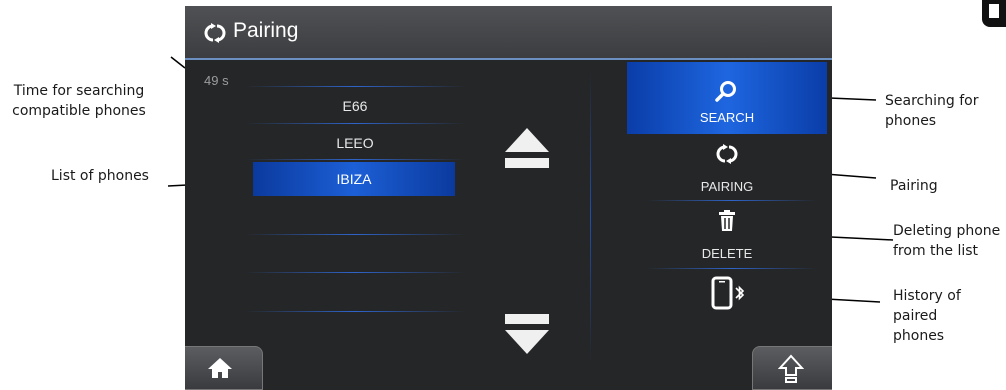 The image size is (1006, 390). Describe the element at coordinates (947, 241) in the screenshot. I see `annotation-deleting-phone: Deleting phone from the list` at that location.